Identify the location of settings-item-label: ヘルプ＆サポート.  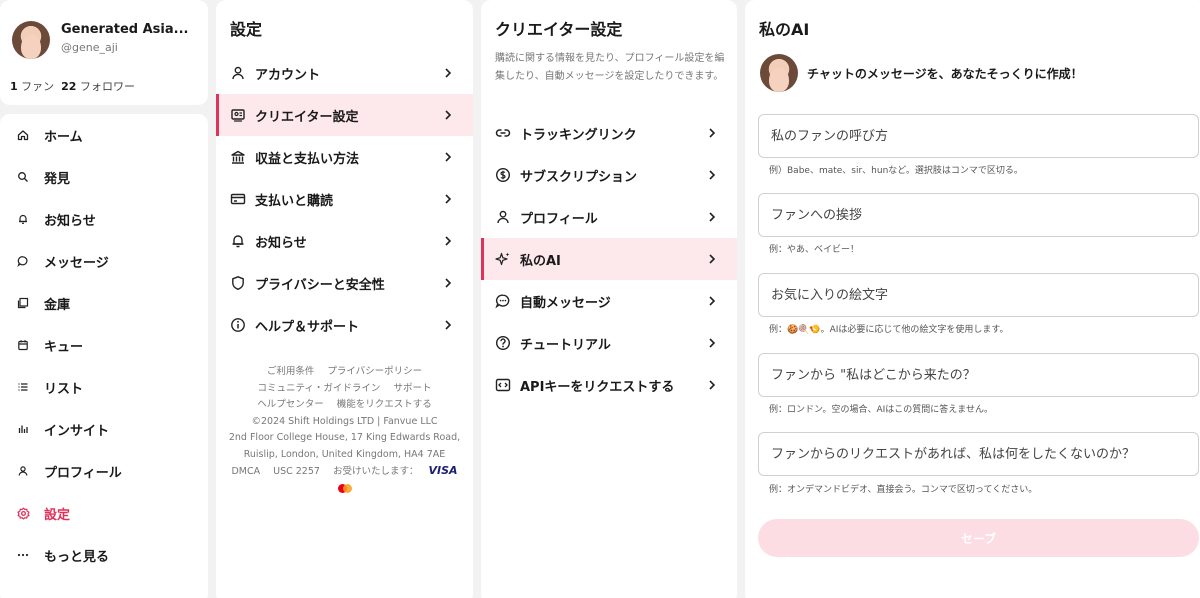
(307, 327).